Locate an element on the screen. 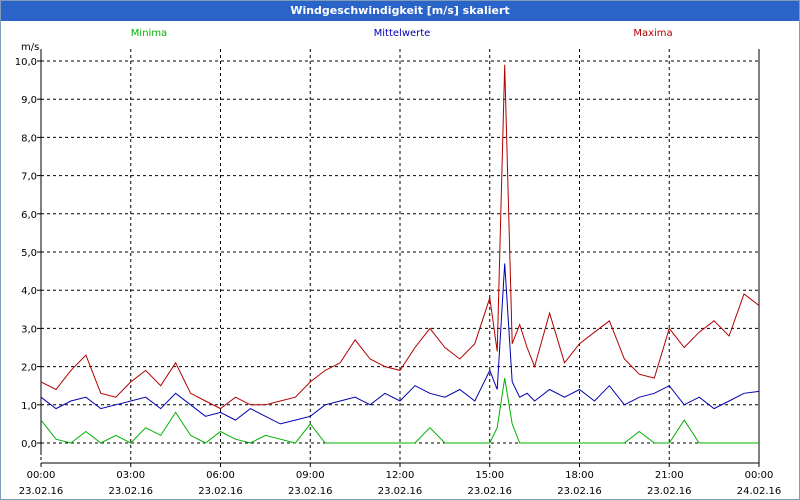 Image resolution: width=800 pixels, height=500 pixels. y-axis-label: m/s is located at coordinates (30, 47).